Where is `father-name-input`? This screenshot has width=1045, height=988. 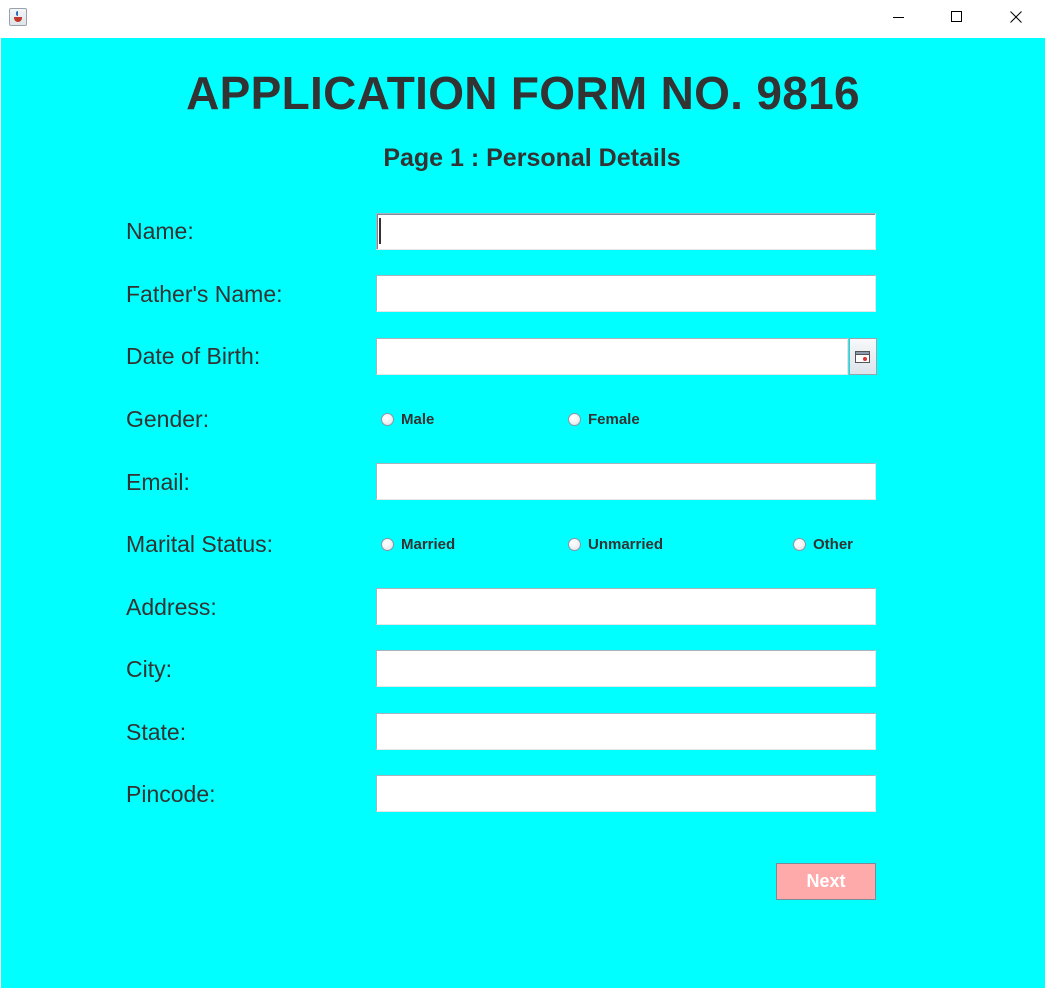
father-name-input is located at coordinates (626, 293).